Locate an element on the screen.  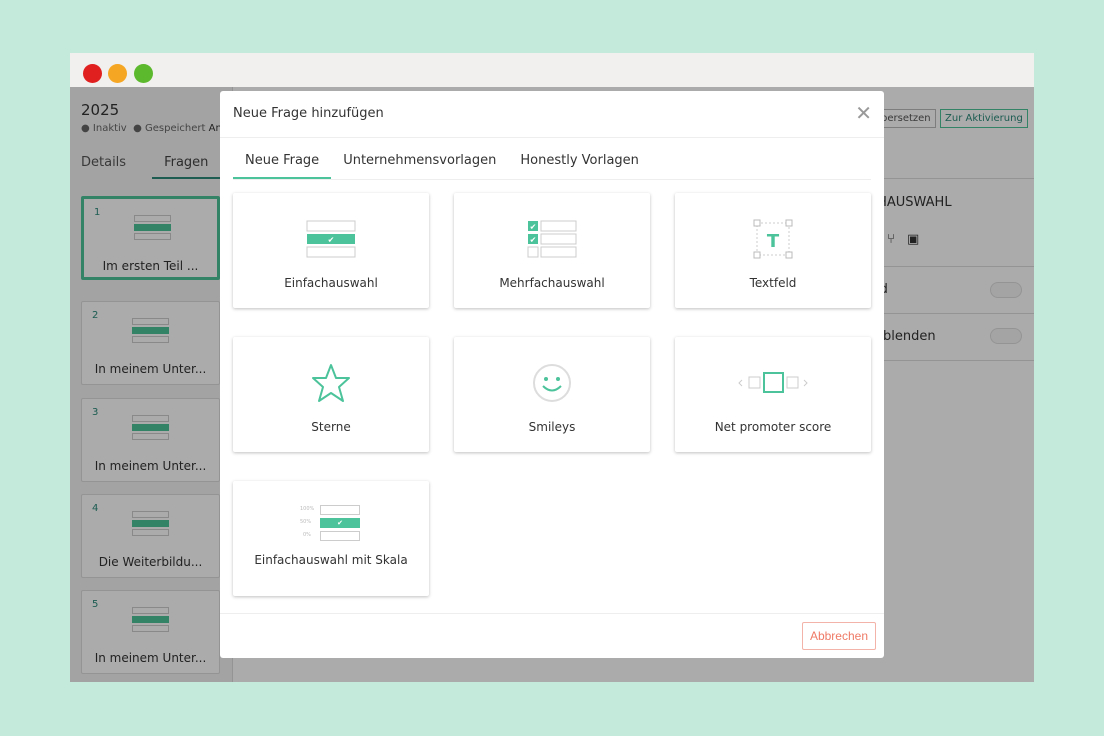
svg-text: T is located at coordinates (773, 241).